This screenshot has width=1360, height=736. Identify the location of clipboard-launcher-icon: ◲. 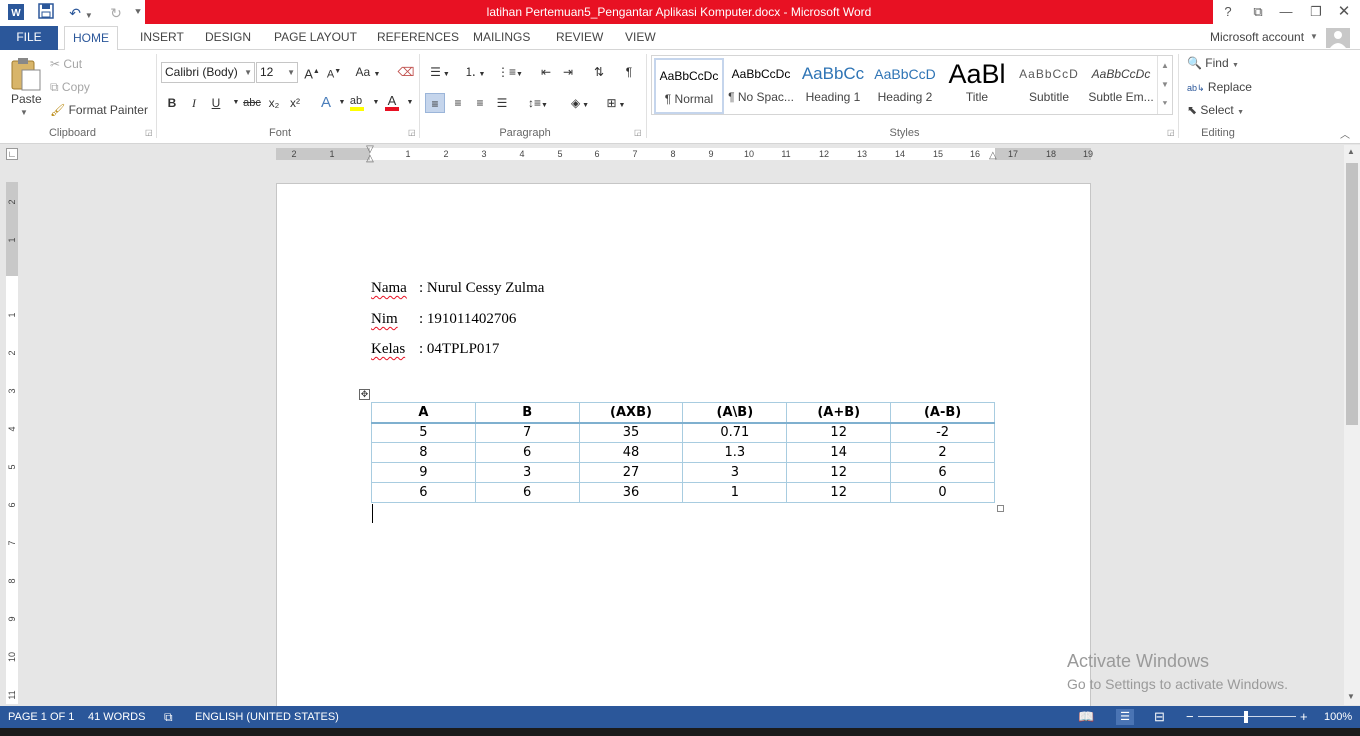
(149, 132).